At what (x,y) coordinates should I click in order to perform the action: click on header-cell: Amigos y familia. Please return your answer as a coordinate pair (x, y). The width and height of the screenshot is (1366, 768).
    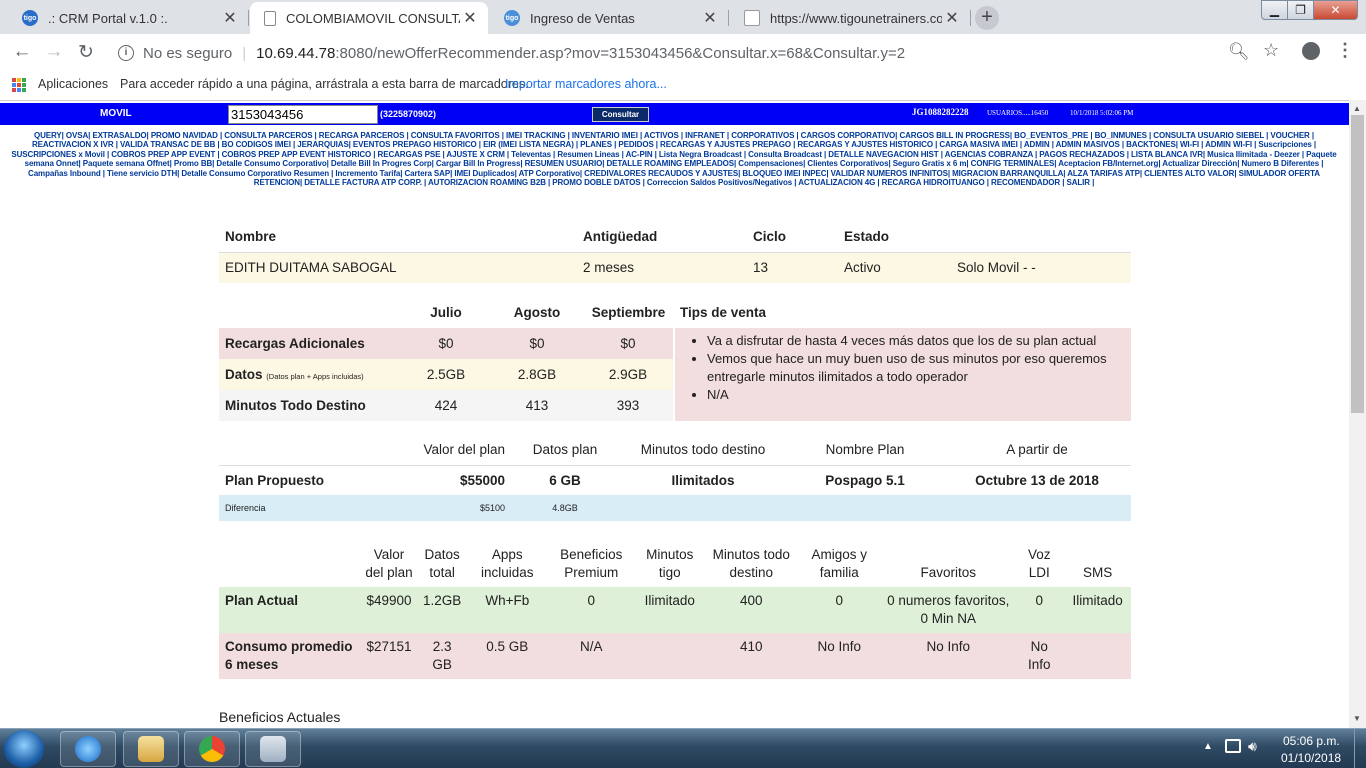
    Looking at the image, I should click on (839, 563).